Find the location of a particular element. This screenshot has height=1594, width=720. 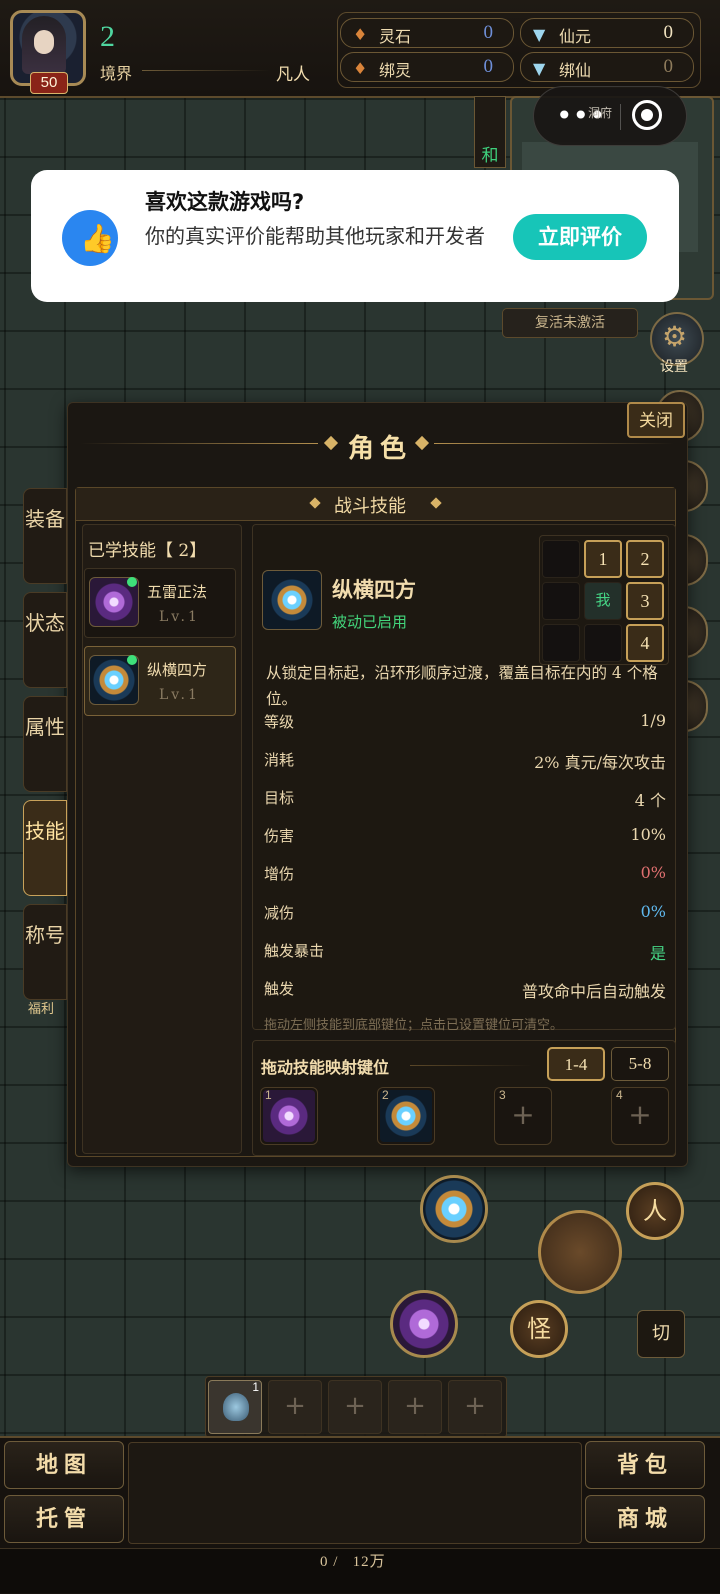

chat-box is located at coordinates (355, 1493).